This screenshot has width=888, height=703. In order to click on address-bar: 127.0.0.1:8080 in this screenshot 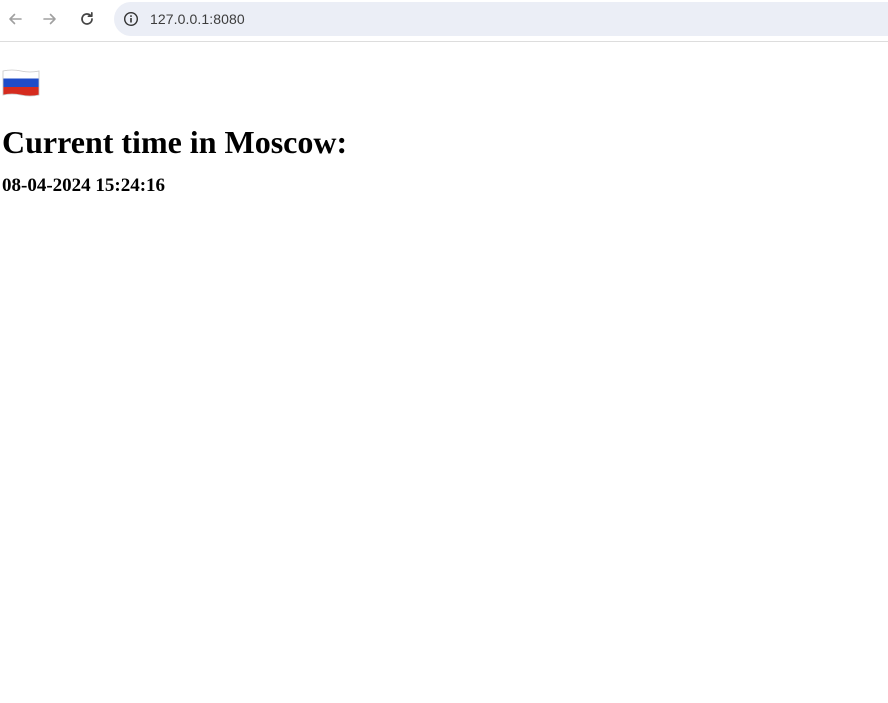, I will do `click(501, 19)`.